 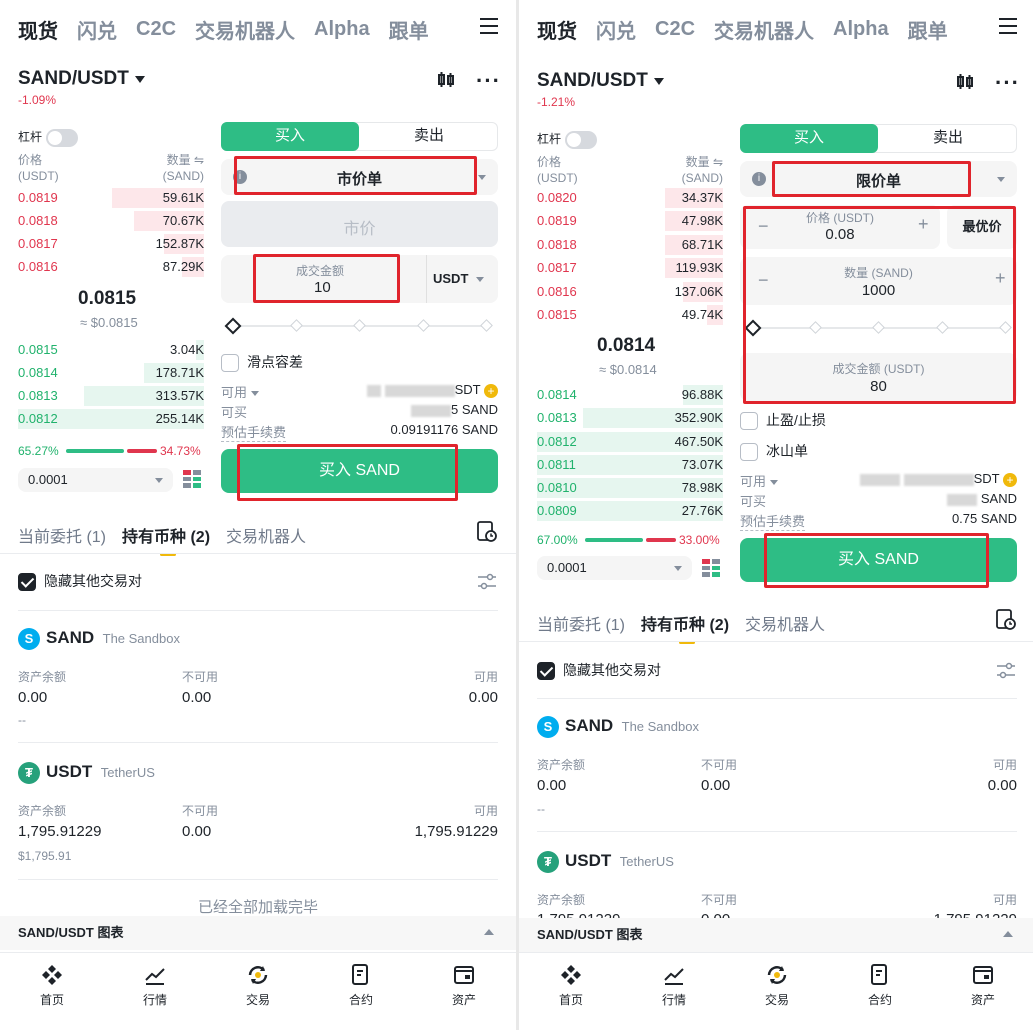 I want to click on bid-row: 0.0810 78.98K, so click(x=630, y=488).